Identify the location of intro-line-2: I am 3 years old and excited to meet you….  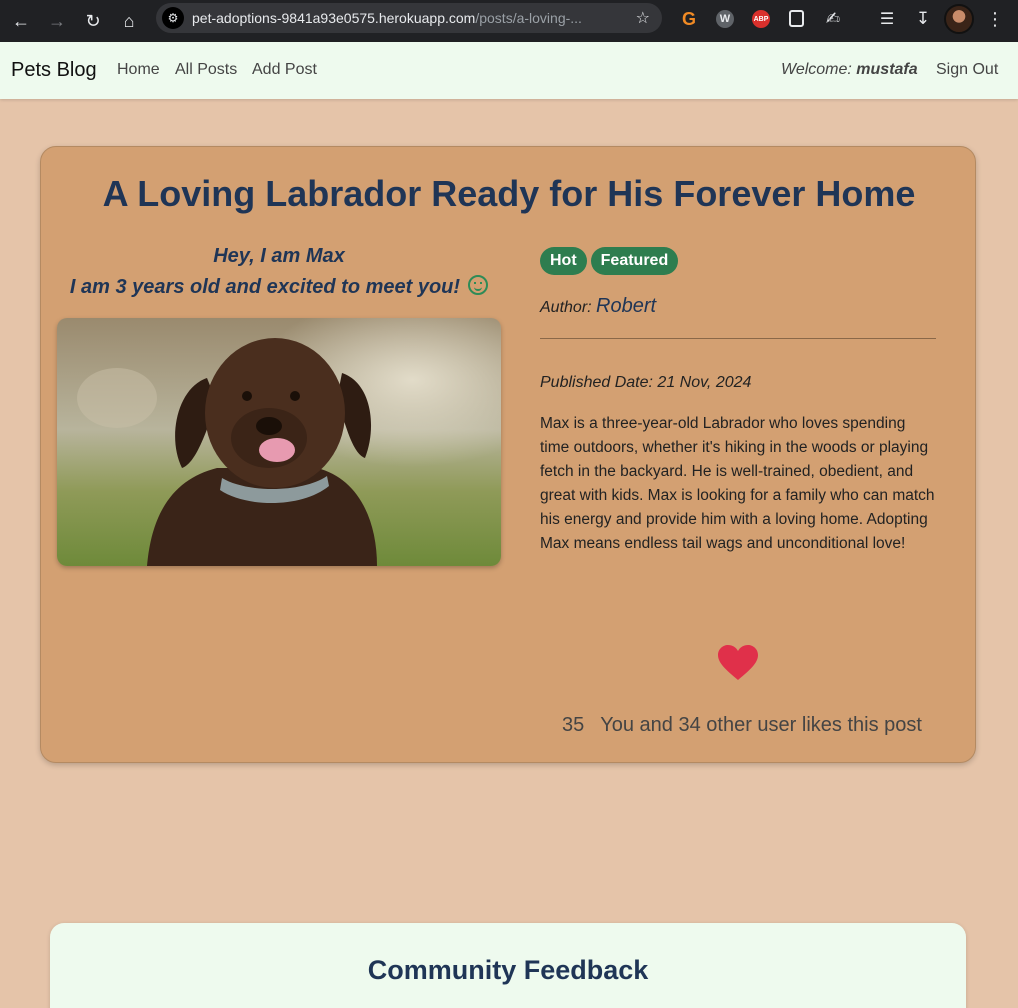
(265, 287).